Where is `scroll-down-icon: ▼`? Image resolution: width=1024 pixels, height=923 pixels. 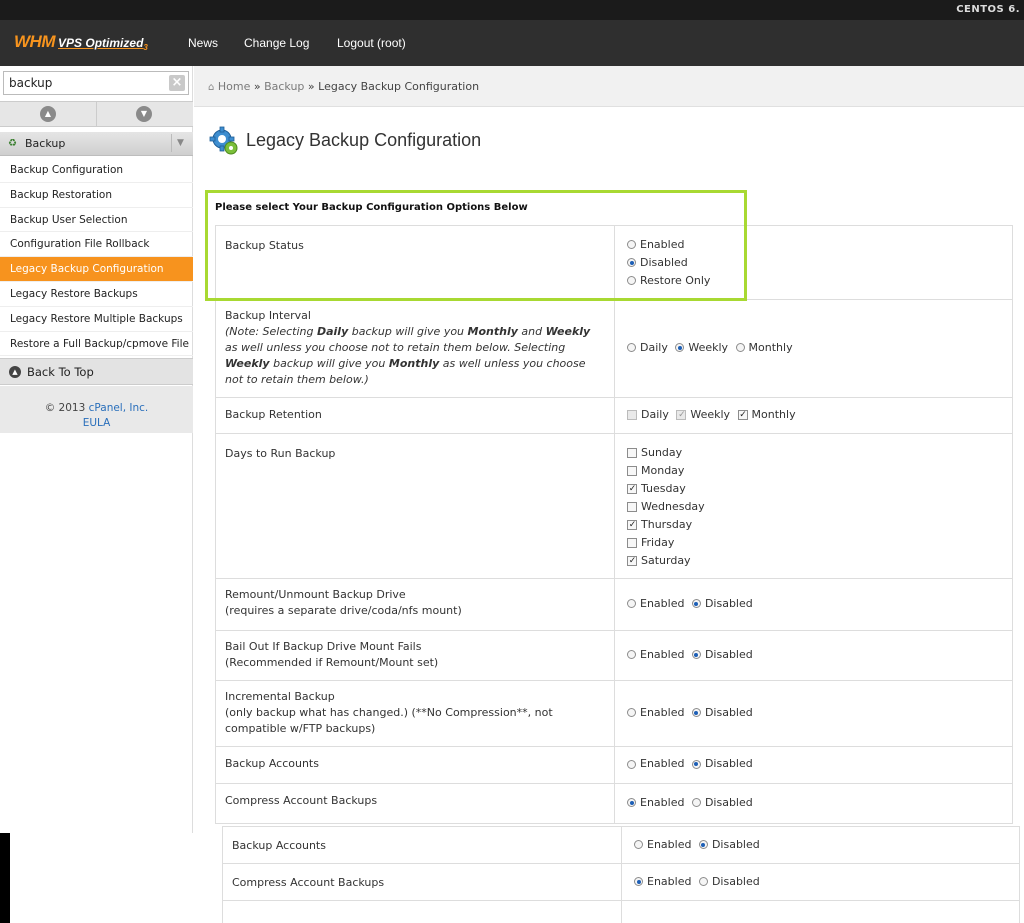 scroll-down-icon: ▼ is located at coordinates (144, 114).